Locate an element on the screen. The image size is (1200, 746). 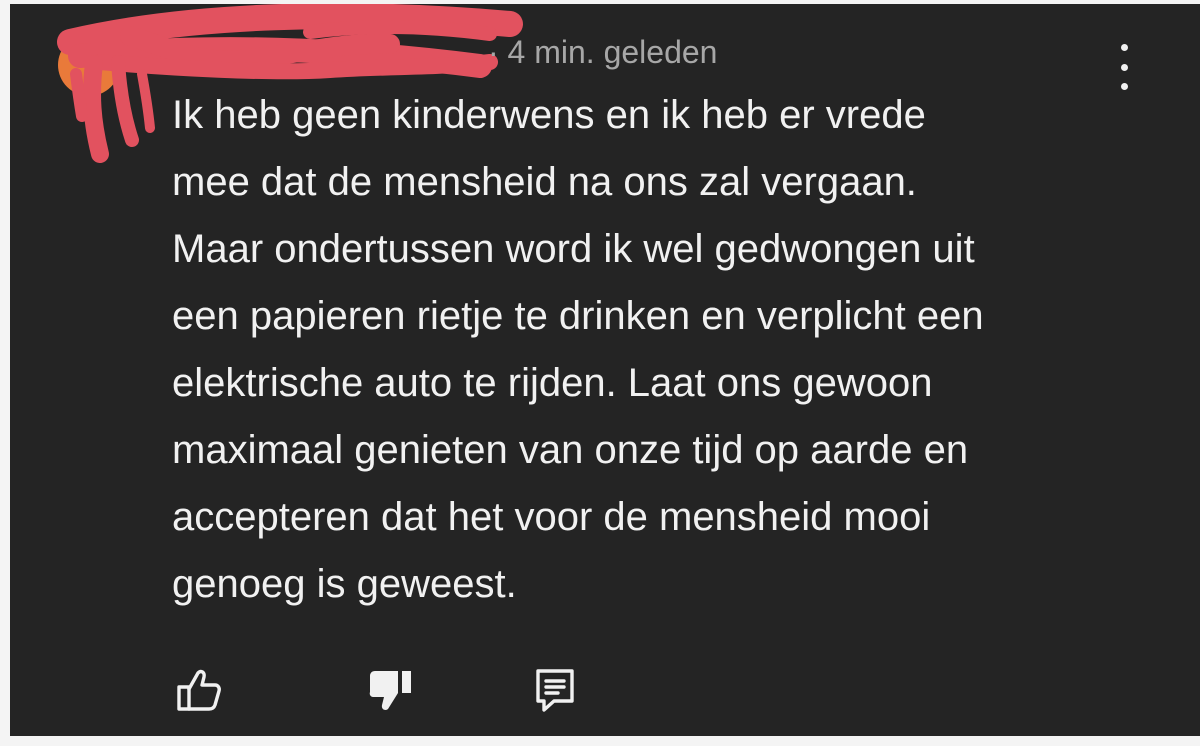
reply-comment-icon is located at coordinates (555, 690).